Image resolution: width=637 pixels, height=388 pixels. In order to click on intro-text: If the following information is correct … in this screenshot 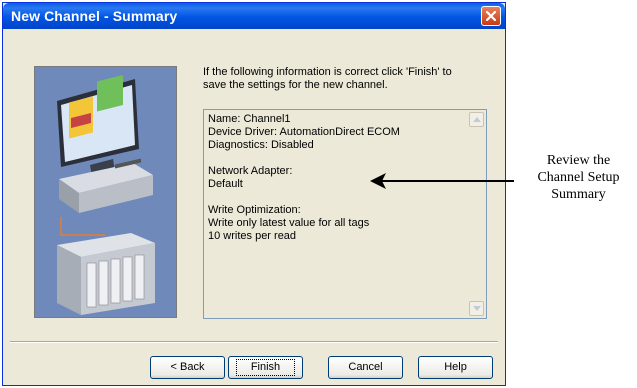, I will do `click(353, 79)`.